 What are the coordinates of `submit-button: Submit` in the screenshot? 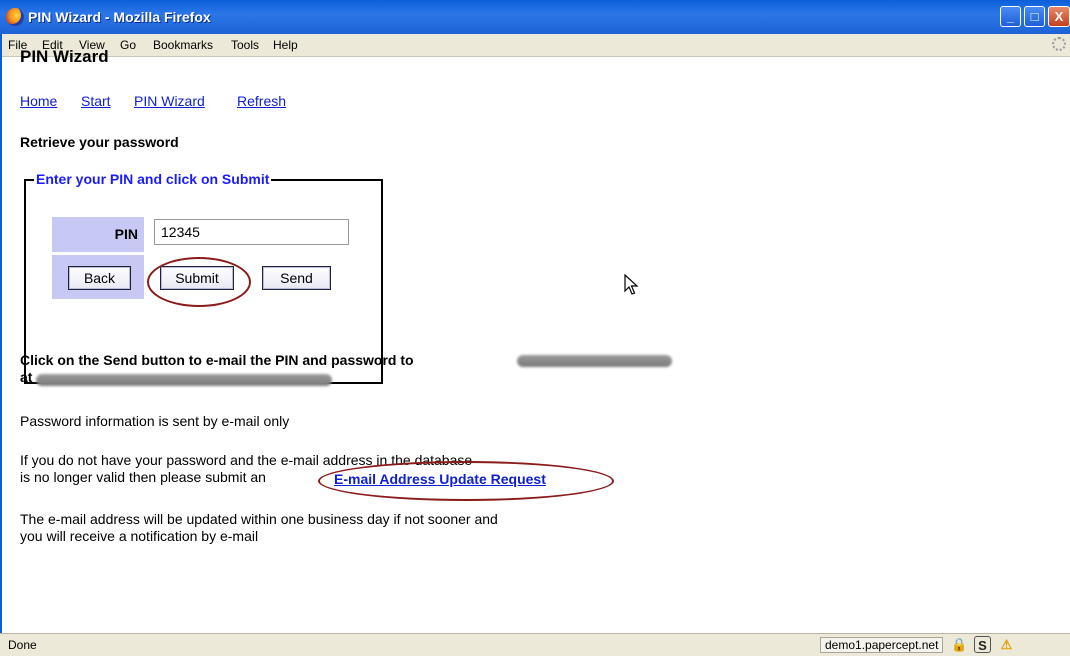 It's located at (197, 278).